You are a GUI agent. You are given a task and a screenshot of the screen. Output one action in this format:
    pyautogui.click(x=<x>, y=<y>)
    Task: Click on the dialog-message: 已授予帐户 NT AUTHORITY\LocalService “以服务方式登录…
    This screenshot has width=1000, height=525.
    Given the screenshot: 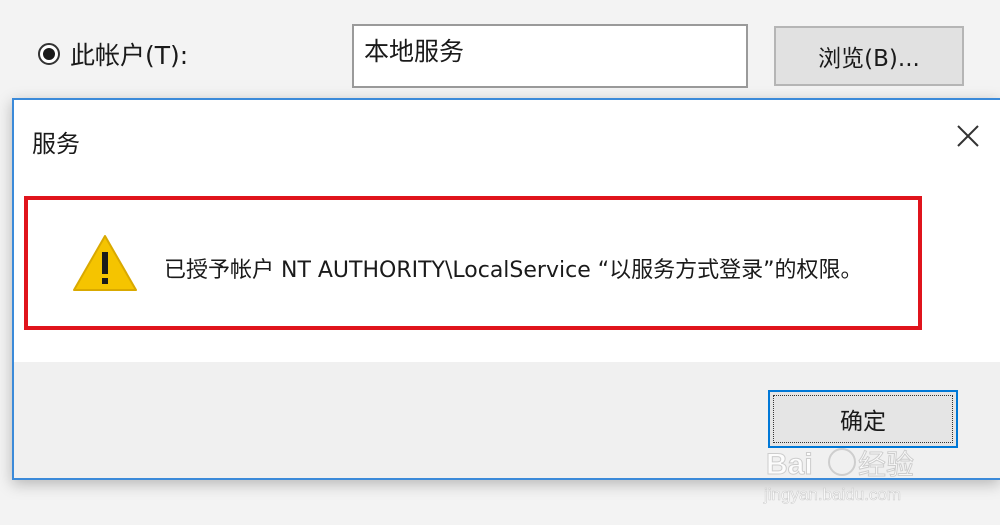 What is the action you would take?
    pyautogui.click(x=513, y=270)
    